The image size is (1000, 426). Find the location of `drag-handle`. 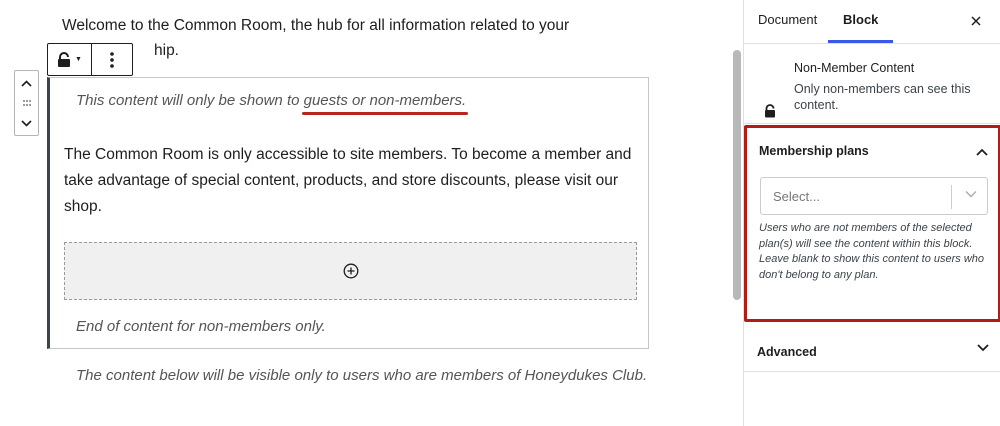

drag-handle is located at coordinates (26, 103).